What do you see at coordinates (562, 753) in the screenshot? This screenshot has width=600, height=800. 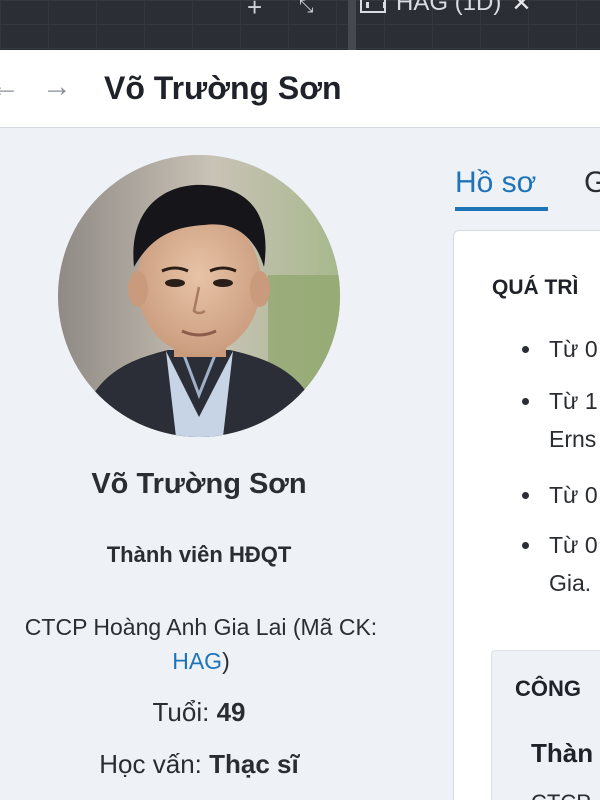 I see `company-member-label: Thàn` at bounding box center [562, 753].